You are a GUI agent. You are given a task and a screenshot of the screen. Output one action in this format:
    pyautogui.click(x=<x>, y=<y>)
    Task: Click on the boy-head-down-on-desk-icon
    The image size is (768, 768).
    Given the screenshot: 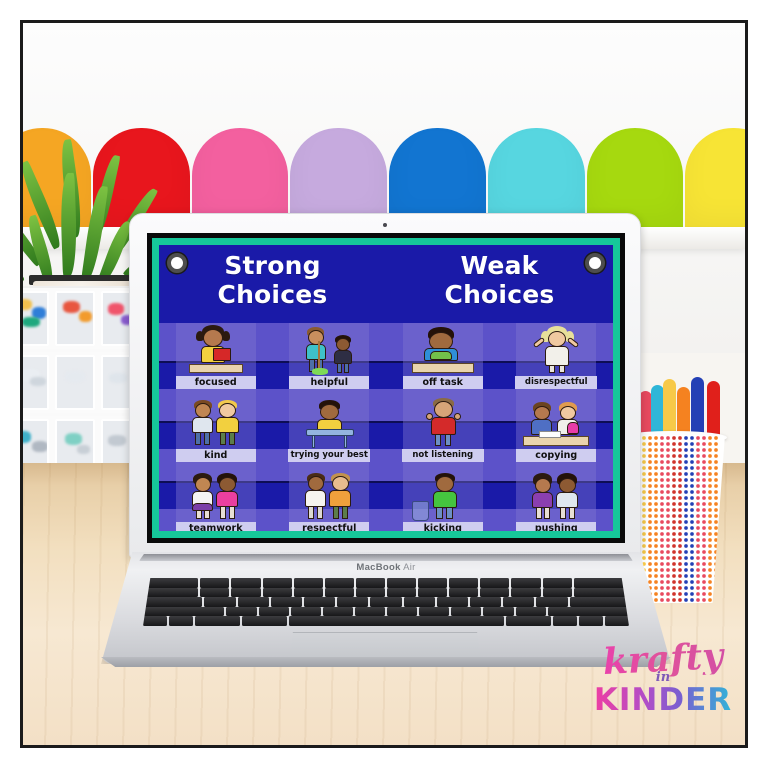 What is the action you would take?
    pyautogui.click(x=443, y=349)
    